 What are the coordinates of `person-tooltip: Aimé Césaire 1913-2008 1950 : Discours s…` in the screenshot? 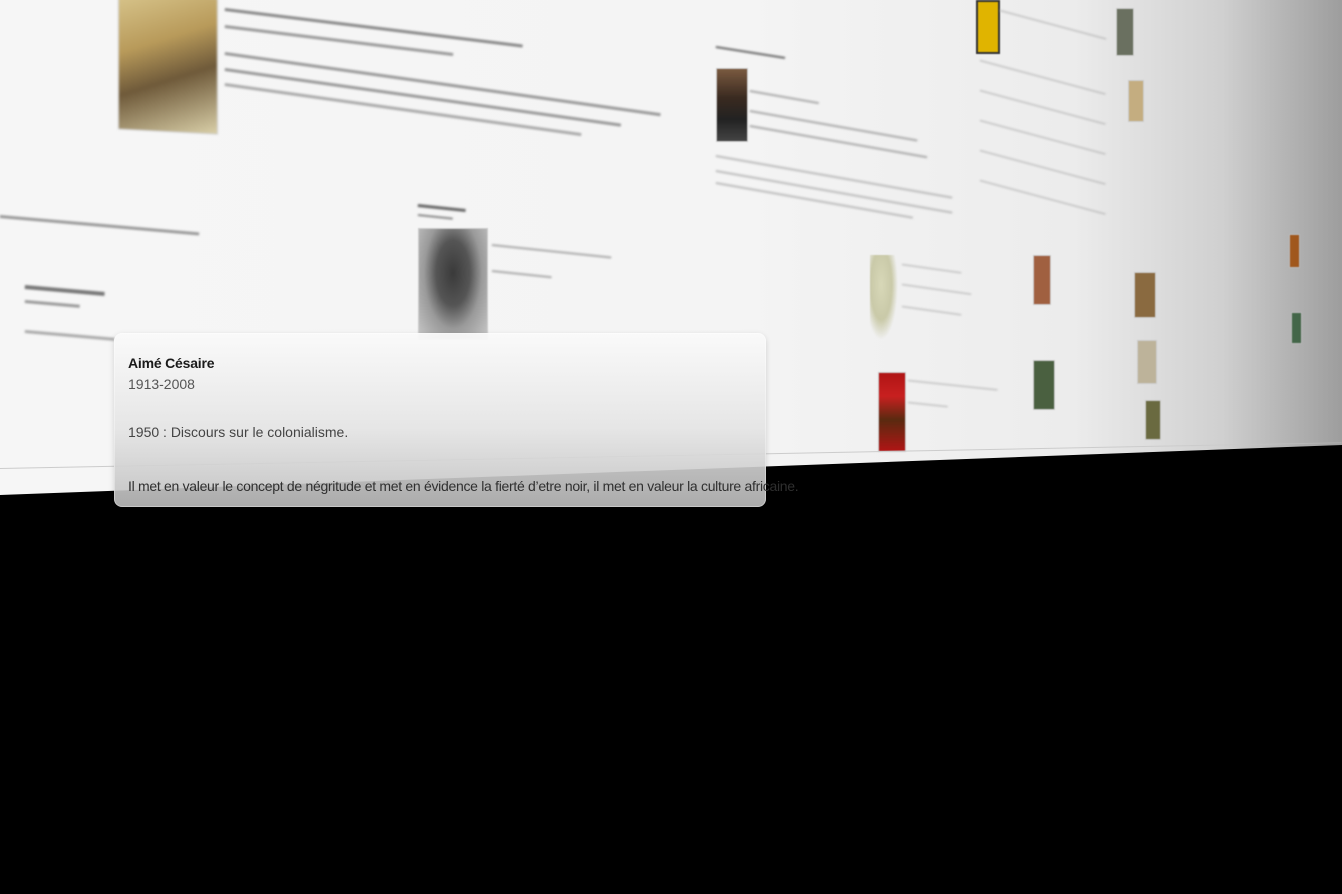 It's located at (456, 420).